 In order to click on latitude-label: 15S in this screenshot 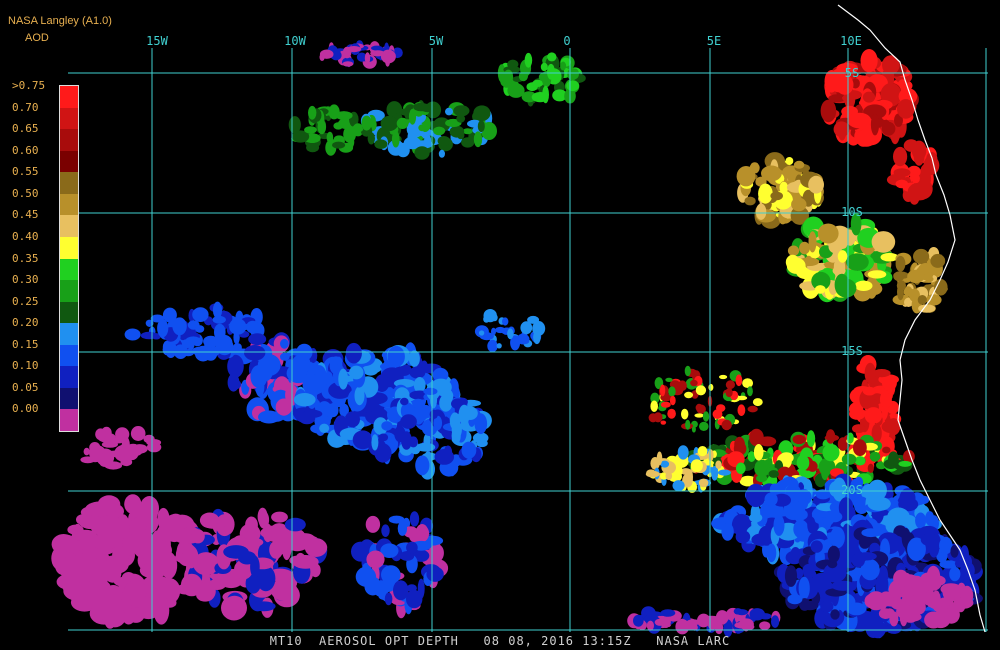, I will do `click(852, 351)`.